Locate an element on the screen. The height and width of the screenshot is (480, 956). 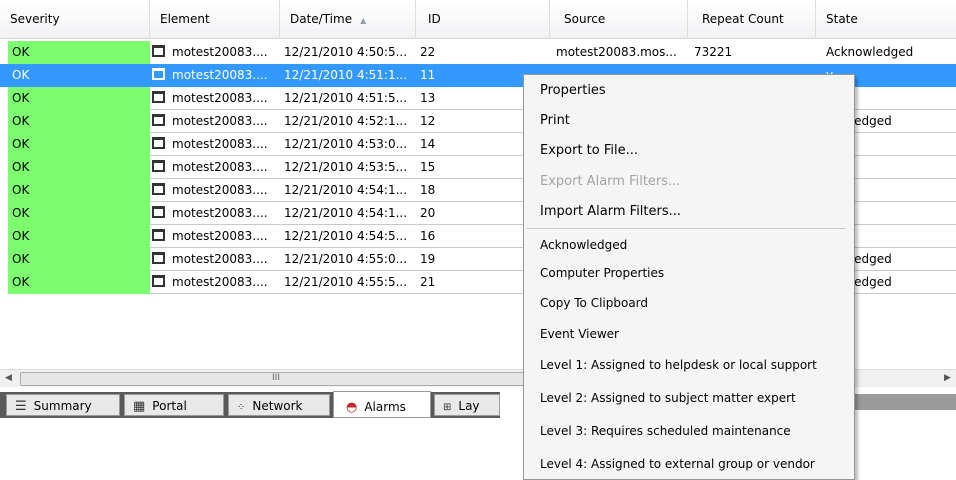
id-cell: 12 is located at coordinates (428, 121).